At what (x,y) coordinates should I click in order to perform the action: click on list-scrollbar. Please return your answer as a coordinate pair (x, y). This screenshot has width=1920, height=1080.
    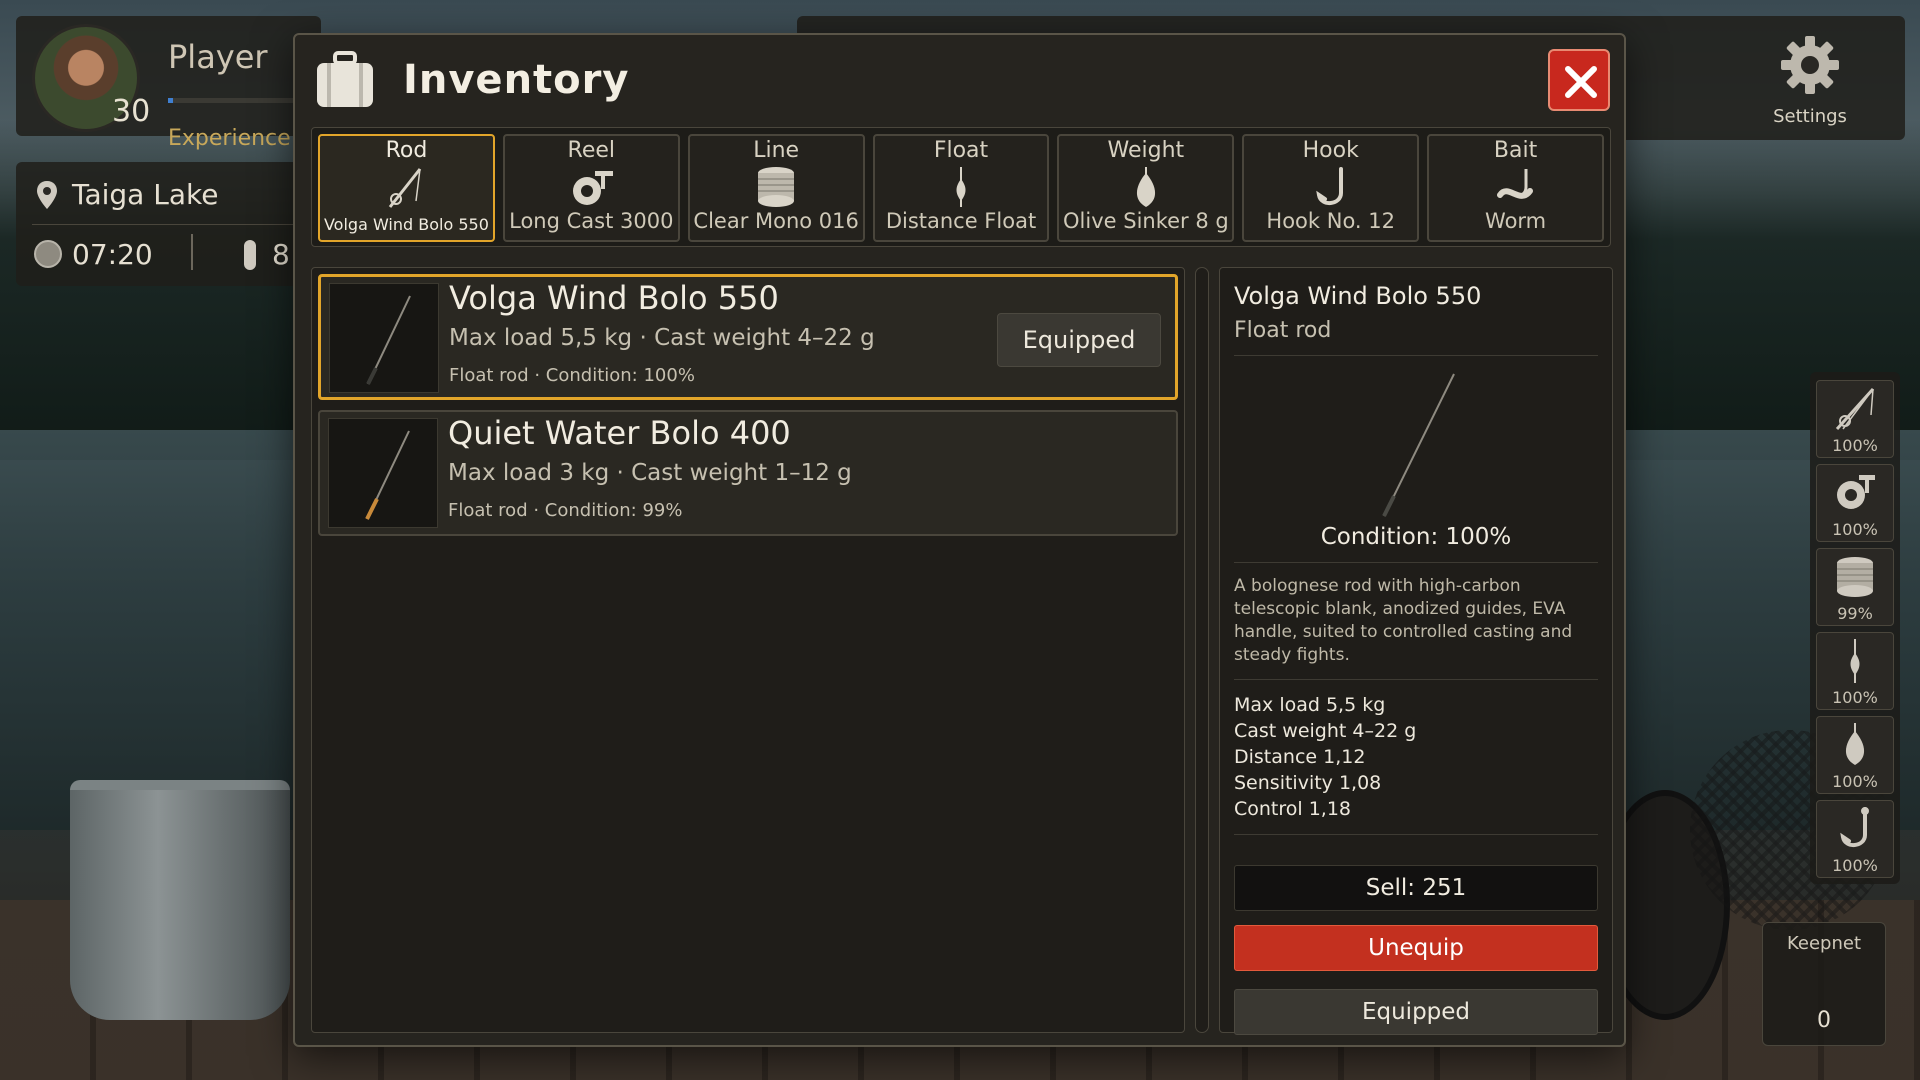
    Looking at the image, I should click on (1202, 650).